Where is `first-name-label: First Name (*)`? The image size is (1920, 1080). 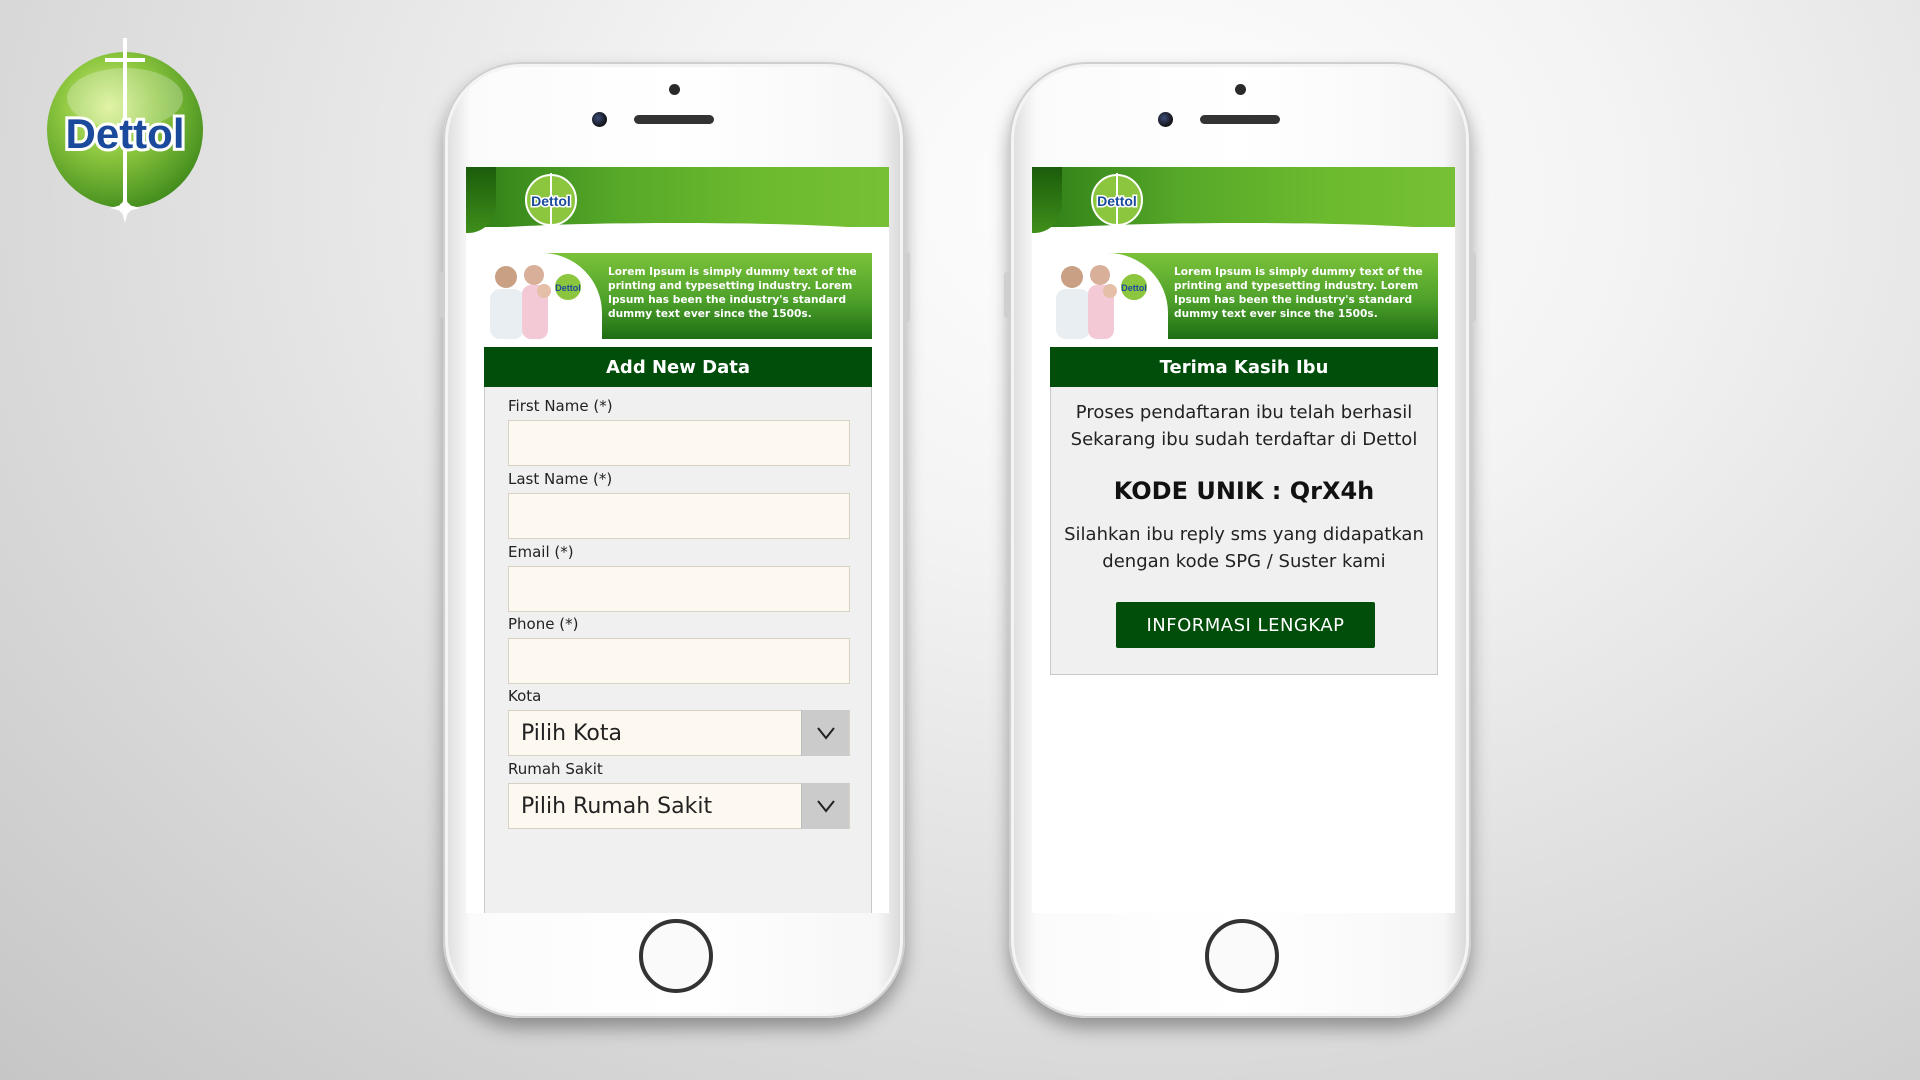
first-name-label: First Name (*) is located at coordinates (560, 406).